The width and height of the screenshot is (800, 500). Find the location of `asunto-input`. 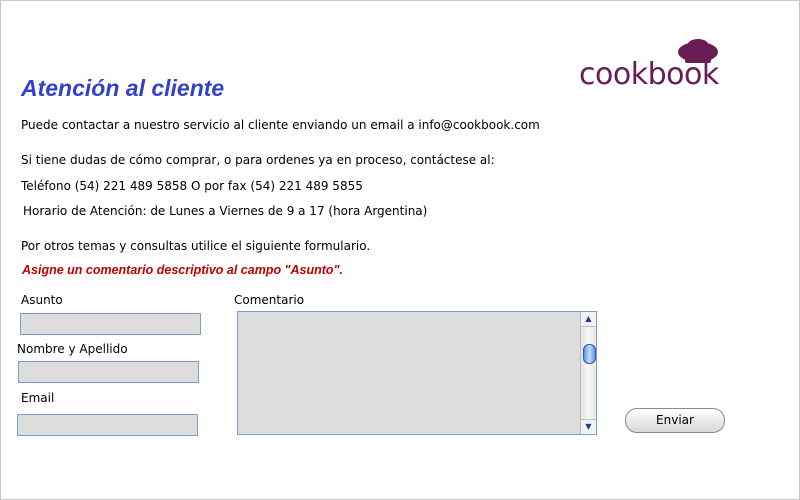

asunto-input is located at coordinates (110, 324).